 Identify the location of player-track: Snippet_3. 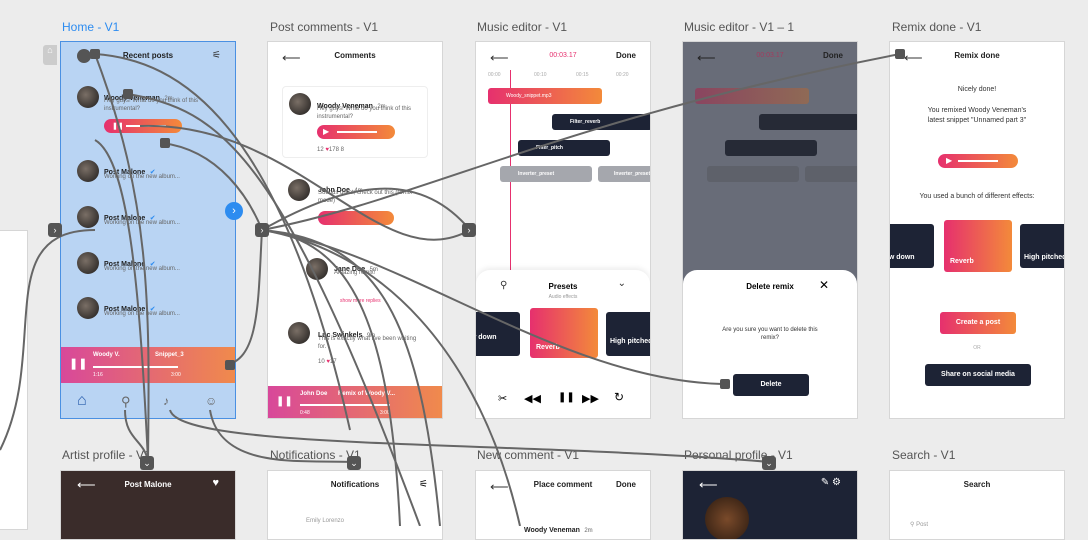
(169, 355).